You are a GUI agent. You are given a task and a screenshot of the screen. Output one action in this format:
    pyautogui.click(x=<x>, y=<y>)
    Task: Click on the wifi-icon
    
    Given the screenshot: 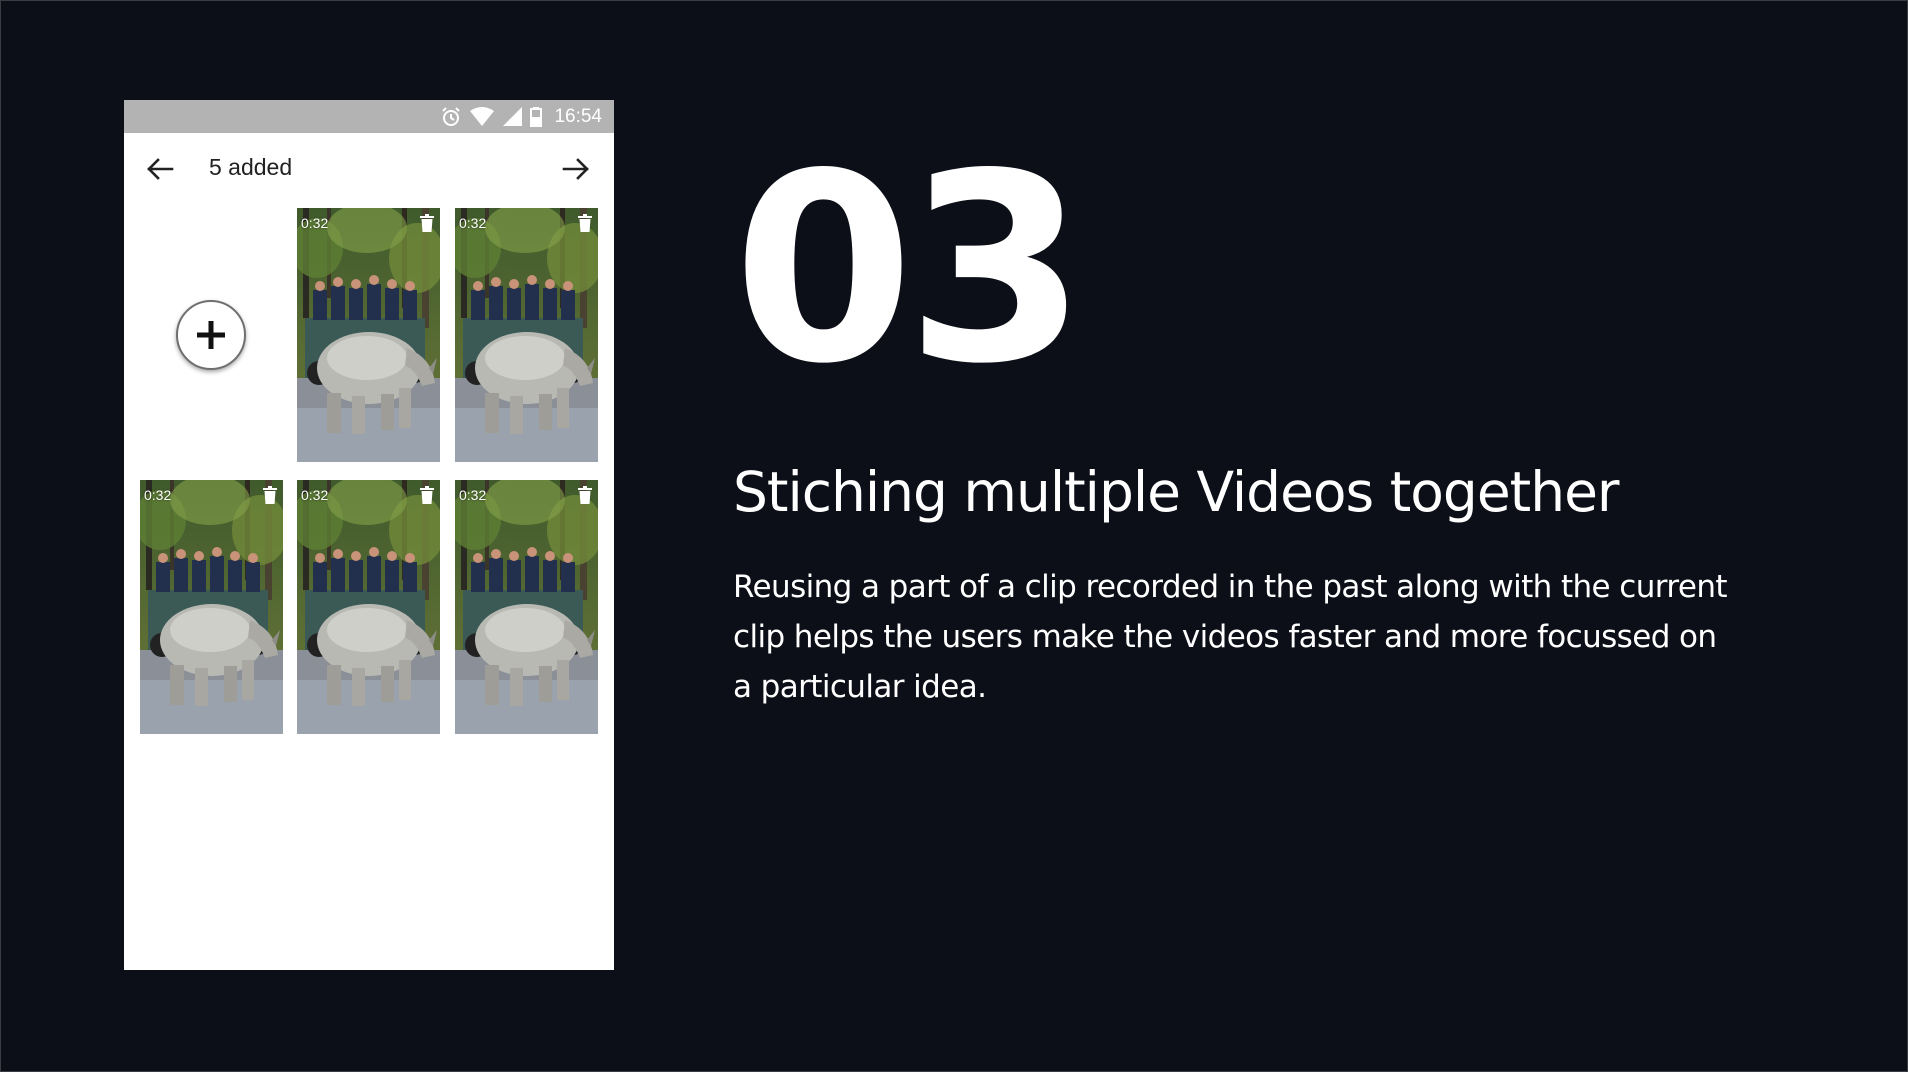 What is the action you would take?
    pyautogui.click(x=482, y=116)
    